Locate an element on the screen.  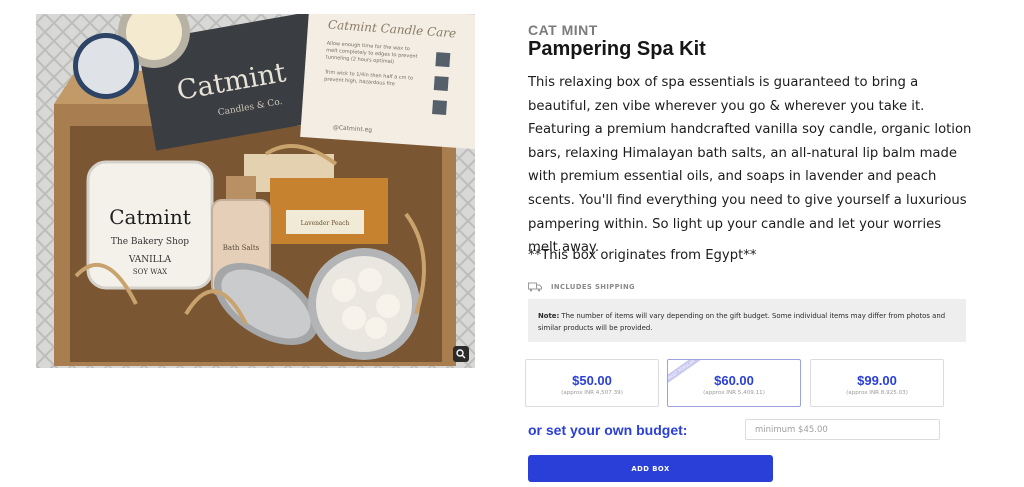
budget-approx: (approx INR 4,507.39) is located at coordinates (592, 393).